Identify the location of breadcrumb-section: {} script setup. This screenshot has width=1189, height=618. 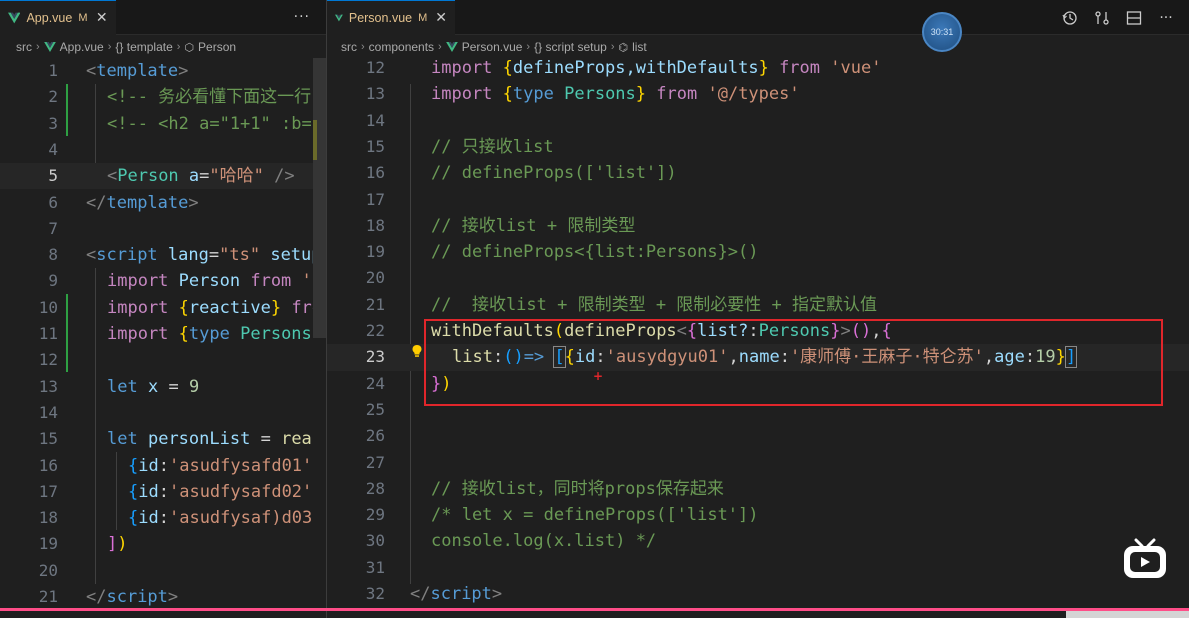
(570, 47).